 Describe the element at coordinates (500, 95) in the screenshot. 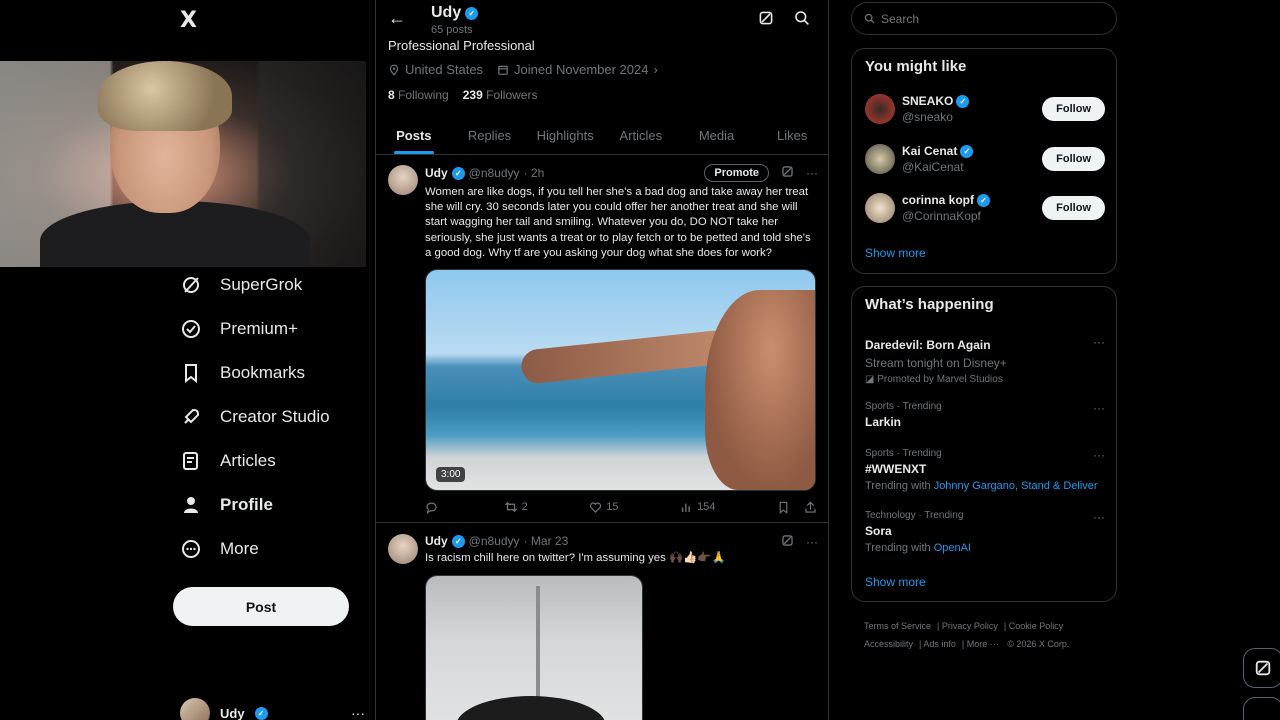

I see `followers-link: 239 Followers` at that location.